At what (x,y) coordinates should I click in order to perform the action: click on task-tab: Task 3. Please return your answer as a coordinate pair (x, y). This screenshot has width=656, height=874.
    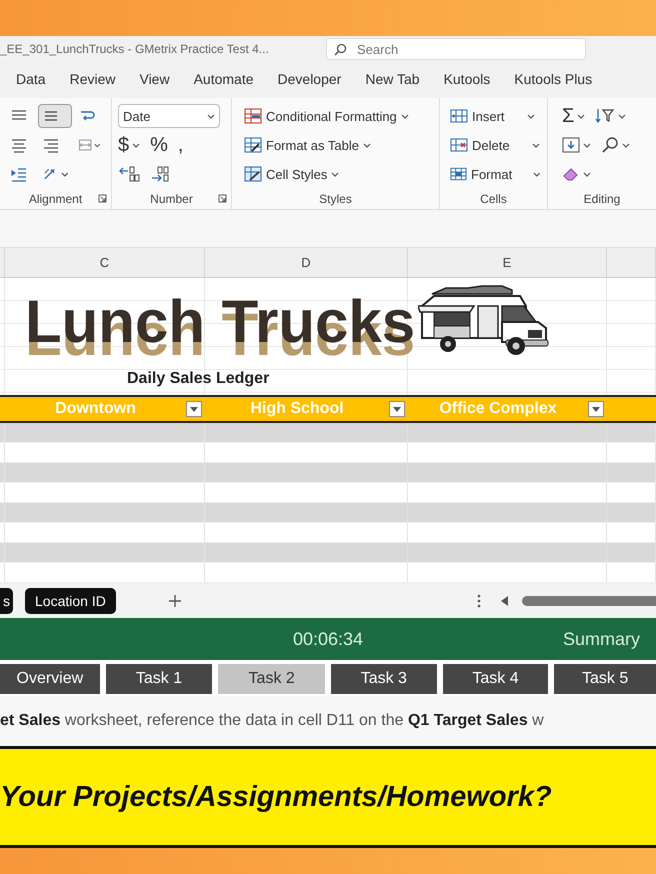
    Looking at the image, I should click on (384, 679).